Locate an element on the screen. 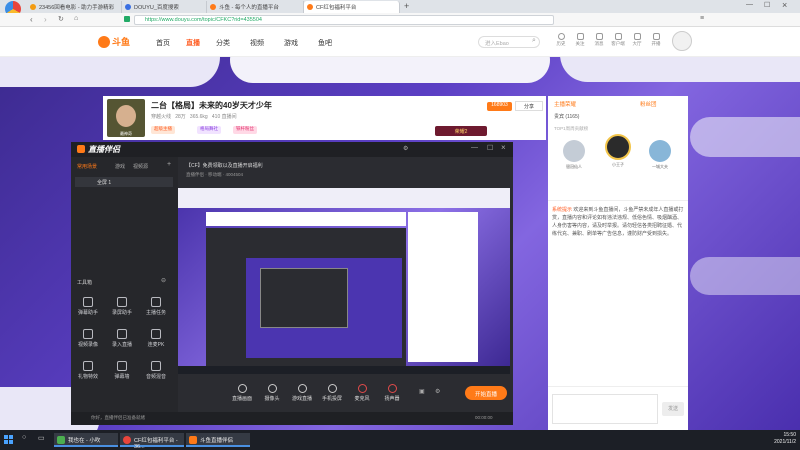 Image resolution: width=800 pixels, height=450 pixels. source-tab: 视频源 is located at coordinates (140, 166).